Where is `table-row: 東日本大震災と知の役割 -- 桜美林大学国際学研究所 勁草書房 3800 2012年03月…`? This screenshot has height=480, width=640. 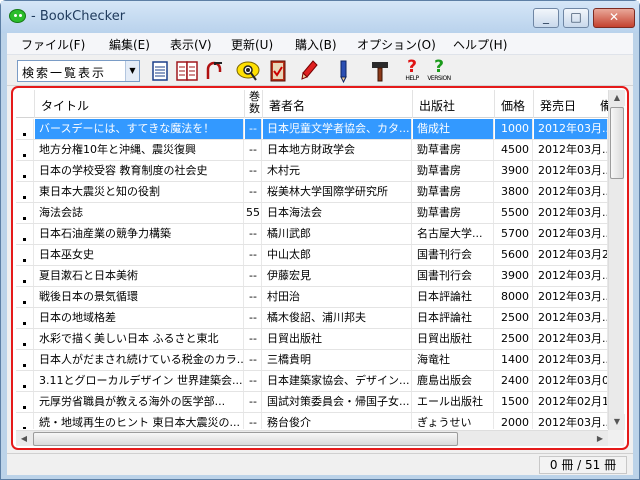 table-row: 東日本大震災と知の役割 -- 桜美林大学国際学研究所 勁草書房 3800 2012年03月… is located at coordinates (312, 192).